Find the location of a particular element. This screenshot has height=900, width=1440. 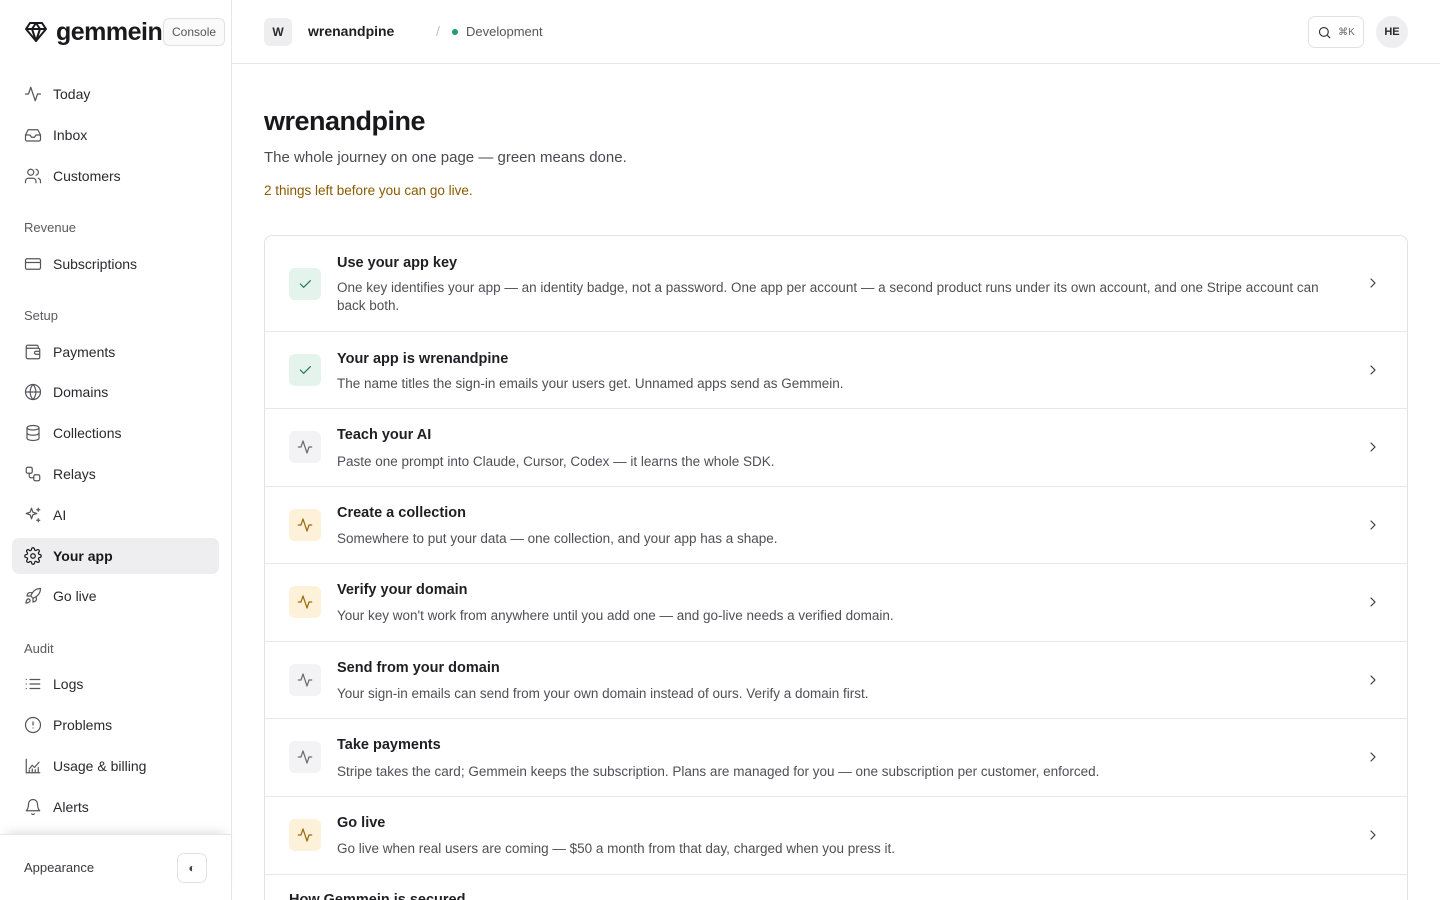

sidebar-item-label: Subscriptions is located at coordinates (95, 264).